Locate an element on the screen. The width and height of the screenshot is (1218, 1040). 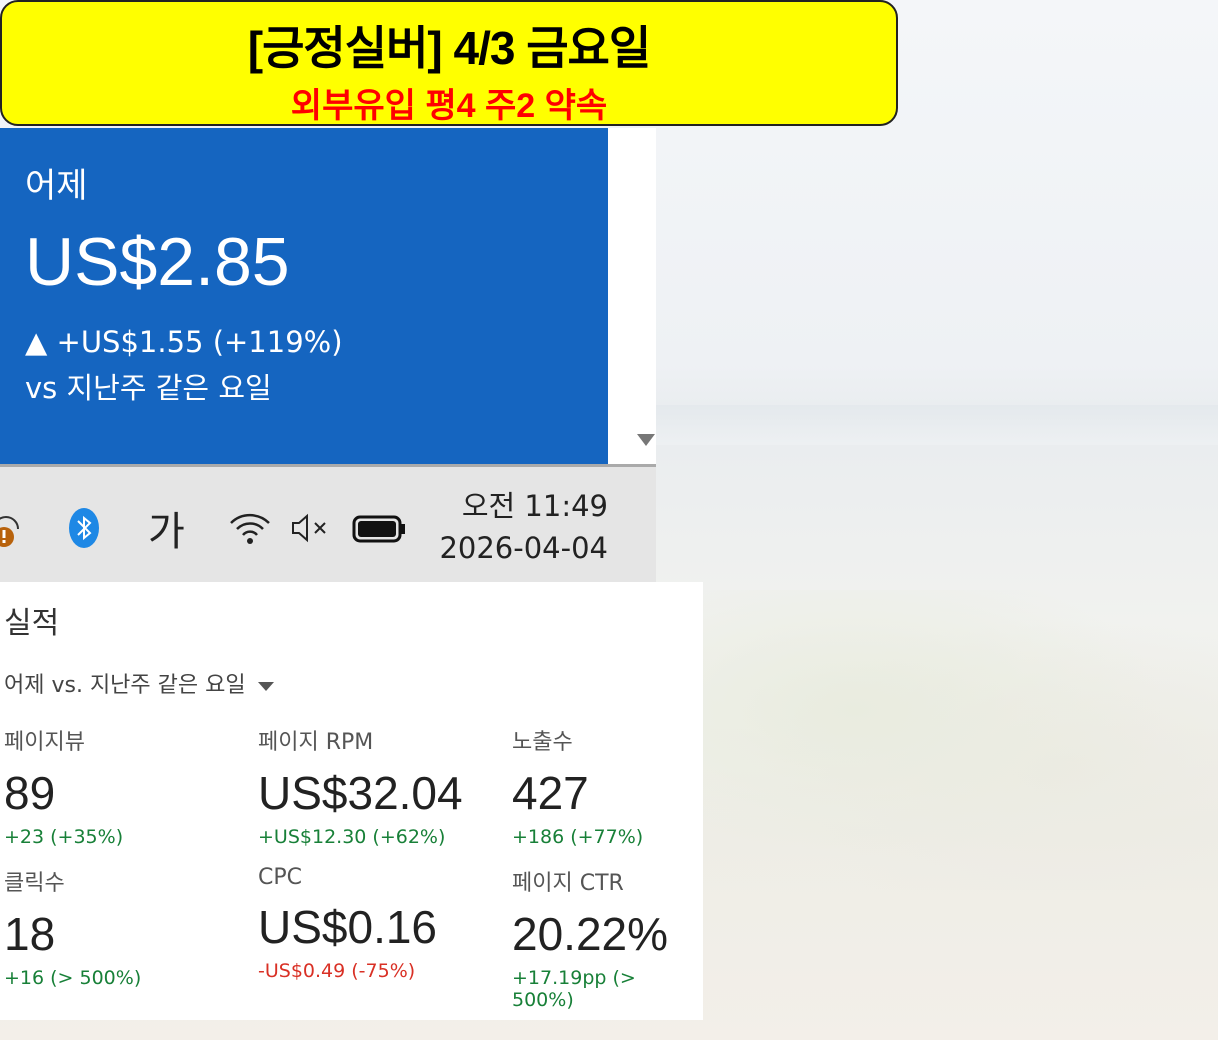
metric-cpc: CPC US$0.16 -US$0.49 (-75%) is located at coordinates (383, 923).